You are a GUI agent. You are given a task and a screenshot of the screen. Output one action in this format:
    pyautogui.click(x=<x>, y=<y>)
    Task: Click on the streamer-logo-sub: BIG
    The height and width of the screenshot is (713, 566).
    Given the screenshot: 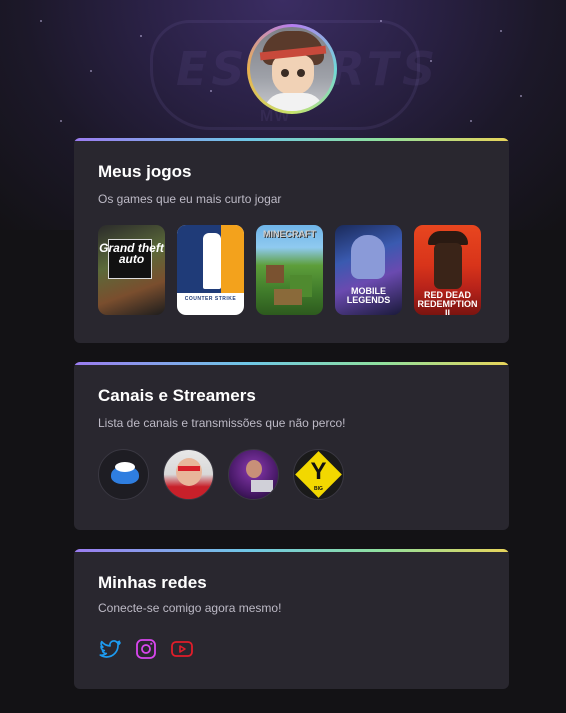 What is the action you would take?
    pyautogui.click(x=318, y=489)
    